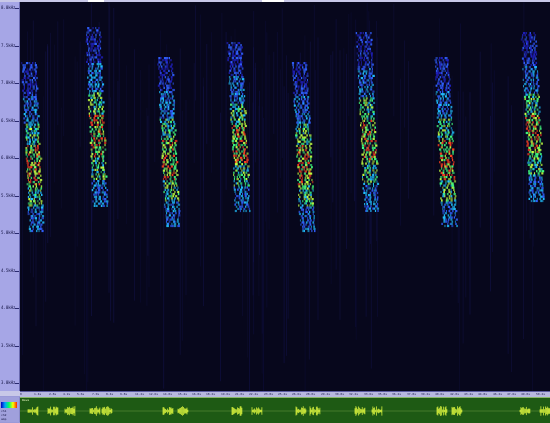 The image size is (550, 423). I want to click on frequency-tick-label: 4.5kHz, so click(8, 270).